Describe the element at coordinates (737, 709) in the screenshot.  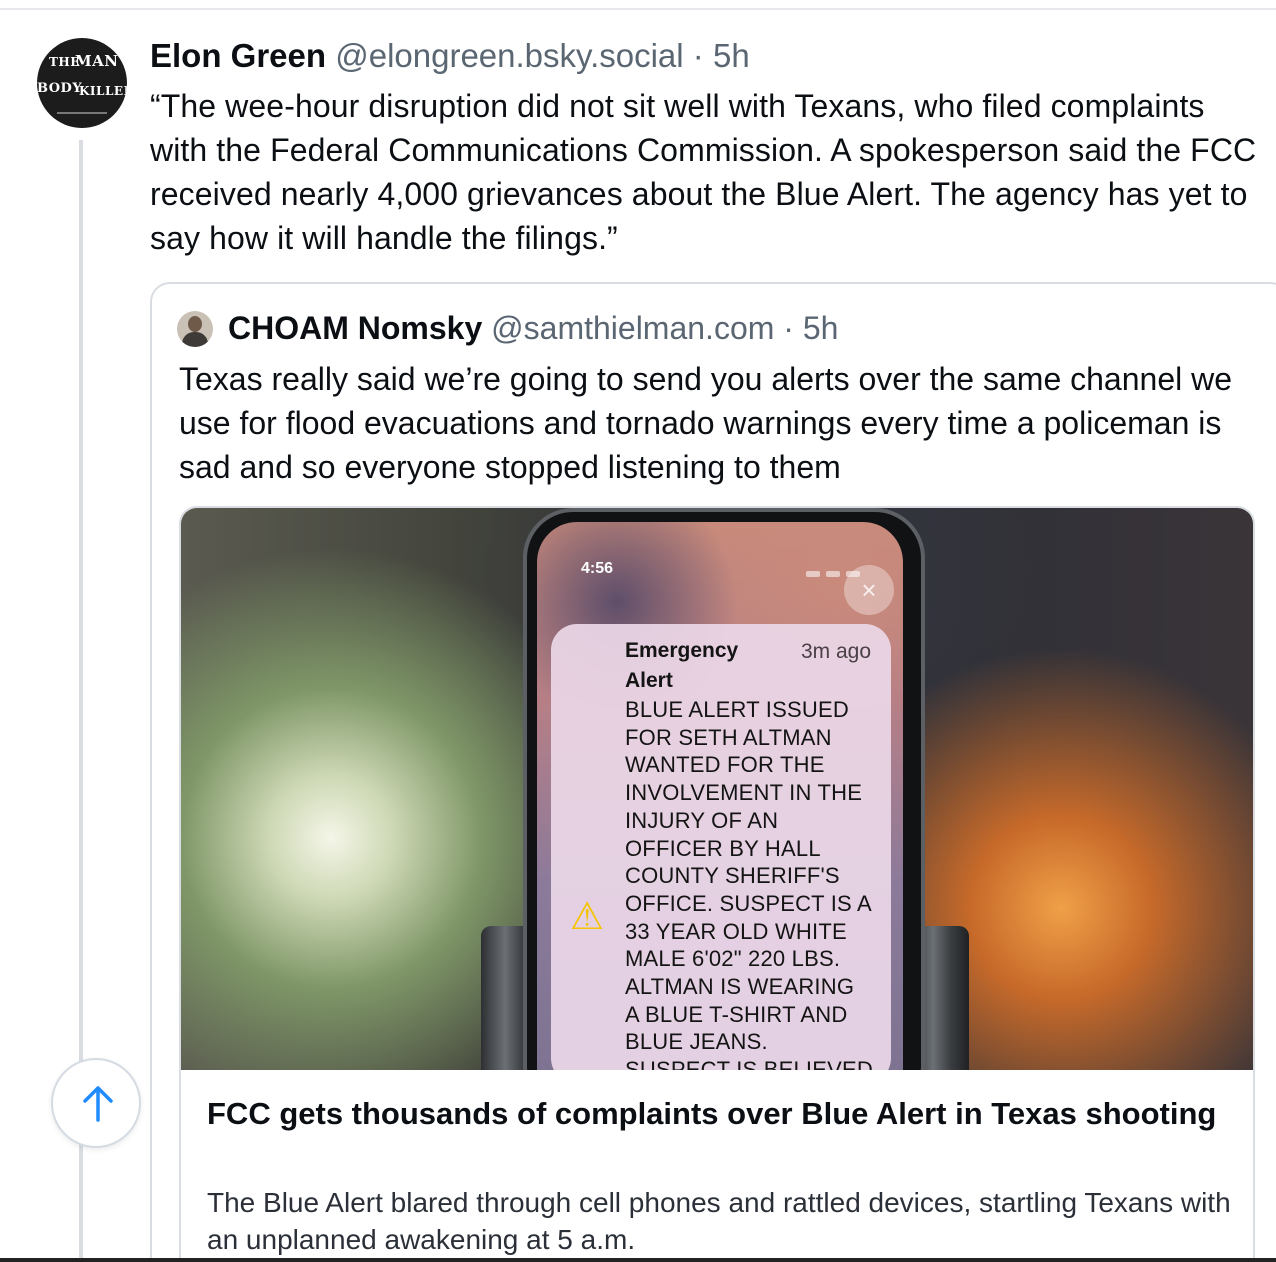
I see `notification-line: BLUE ALERT ISSUED` at that location.